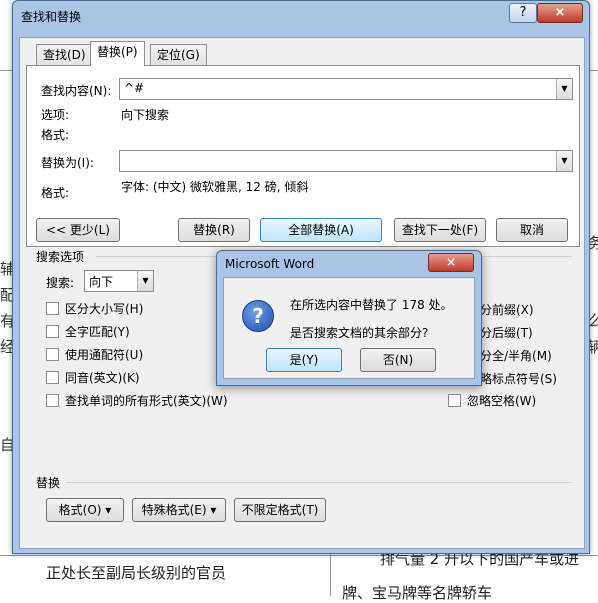 This screenshot has height=603, width=598. Describe the element at coordinates (145, 115) in the screenshot. I see `options-value: 向下搜索` at that location.